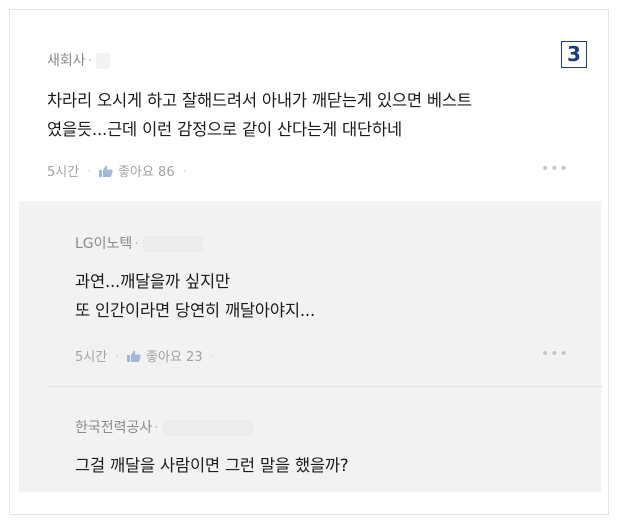 Image resolution: width=618 pixels, height=524 pixels. I want to click on author-name: LG이노텍, so click(103, 244).